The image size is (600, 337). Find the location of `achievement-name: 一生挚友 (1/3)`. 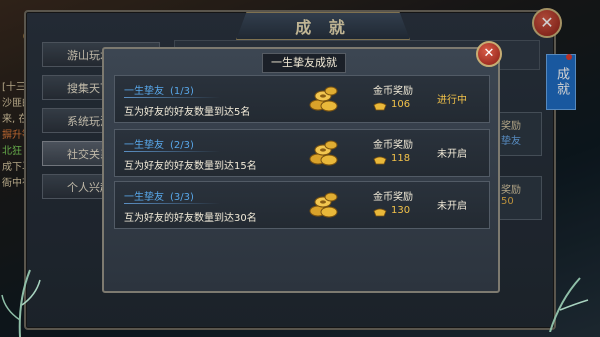

achievement-name: 一生挚友 (1/3) is located at coordinates (159, 89).